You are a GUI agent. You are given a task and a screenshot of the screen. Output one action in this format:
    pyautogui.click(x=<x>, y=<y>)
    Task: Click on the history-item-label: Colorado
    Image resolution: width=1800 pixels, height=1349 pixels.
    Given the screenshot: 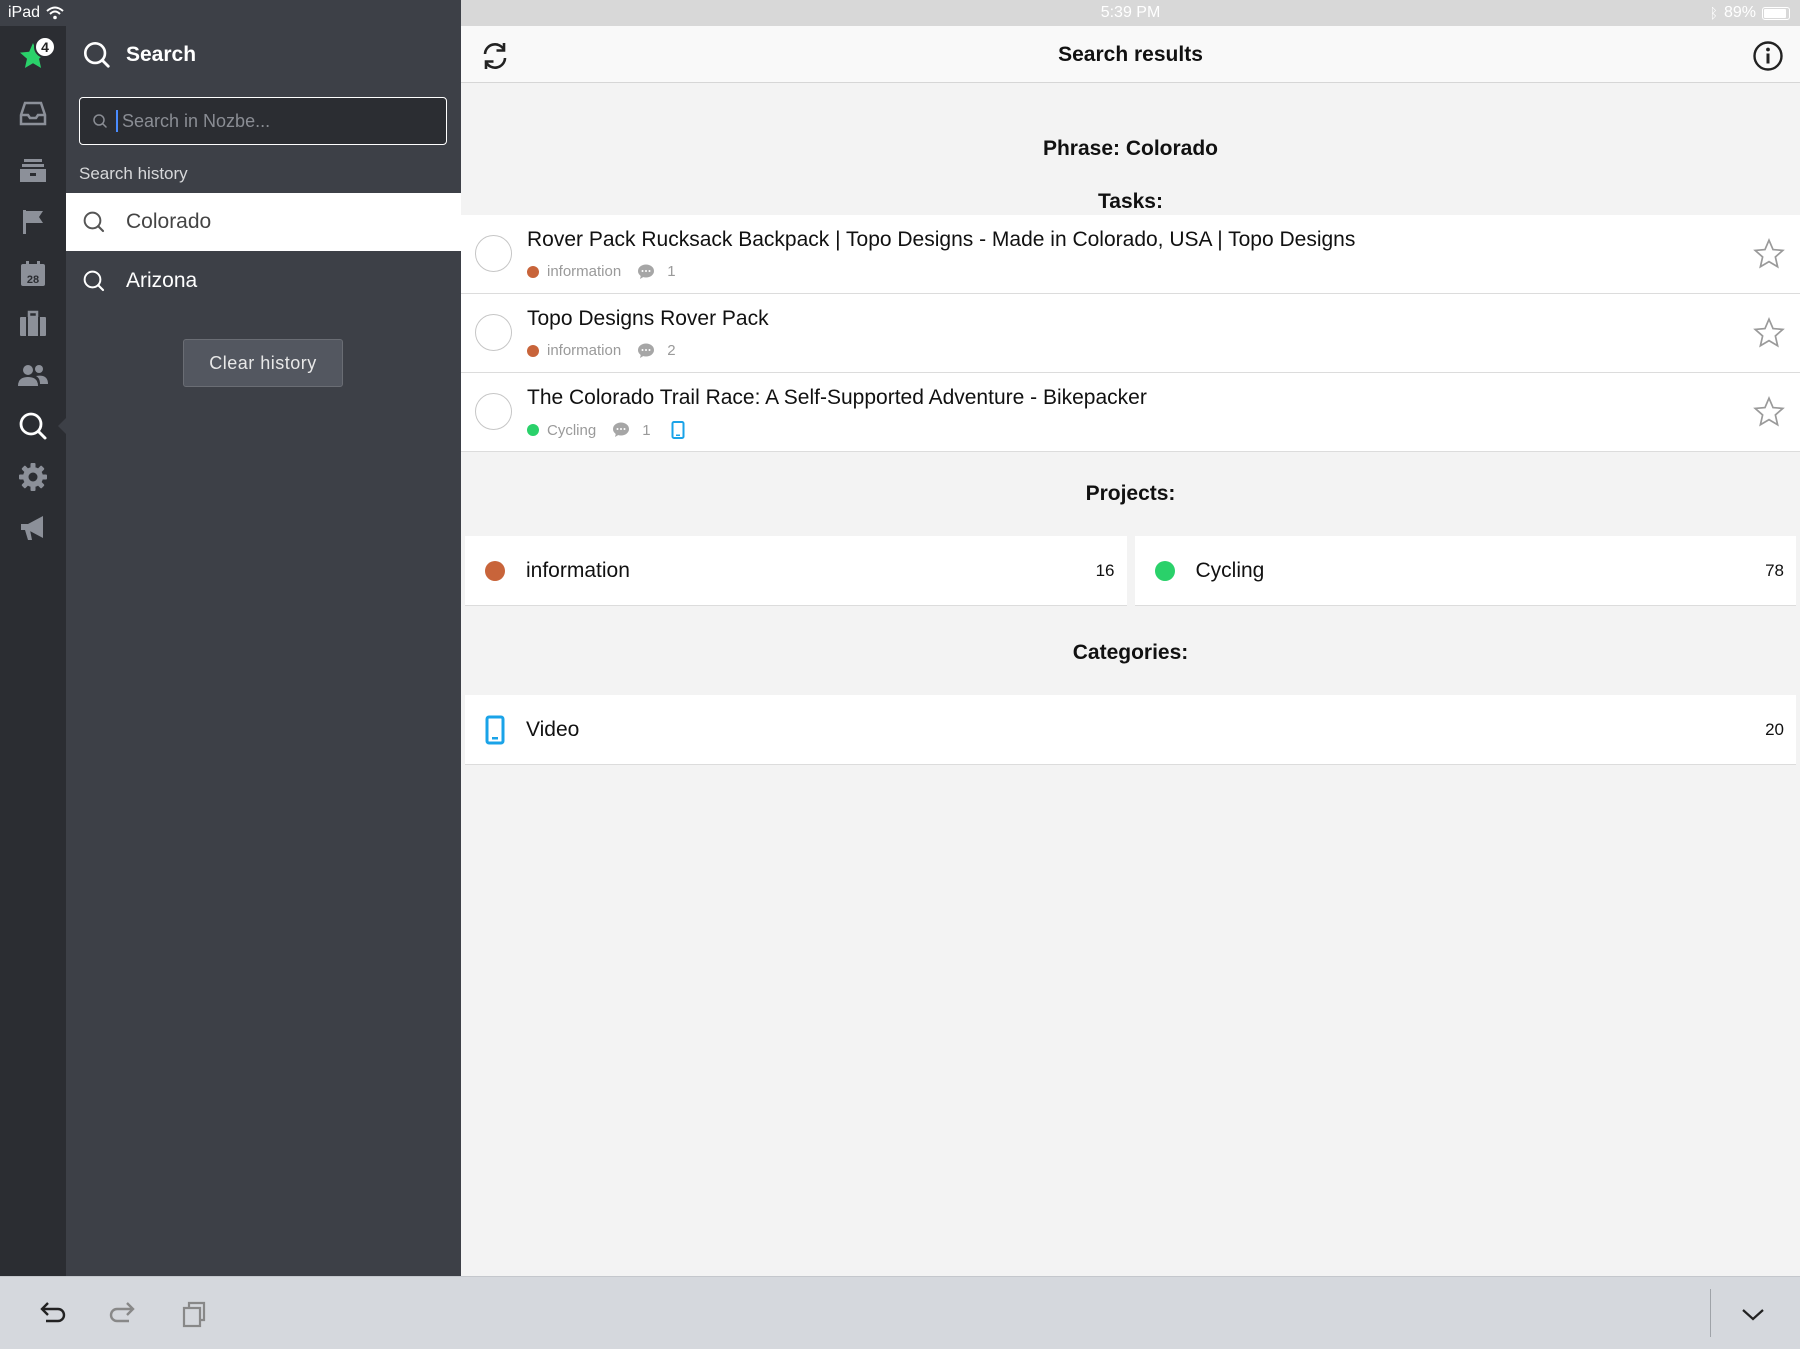 What is the action you would take?
    pyautogui.click(x=169, y=221)
    